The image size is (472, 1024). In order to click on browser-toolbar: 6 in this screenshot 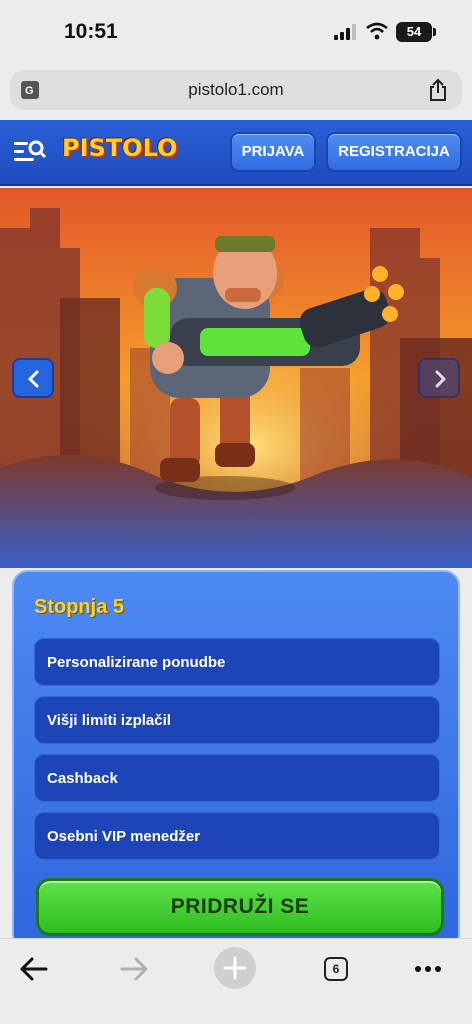, I will do `click(236, 981)`.